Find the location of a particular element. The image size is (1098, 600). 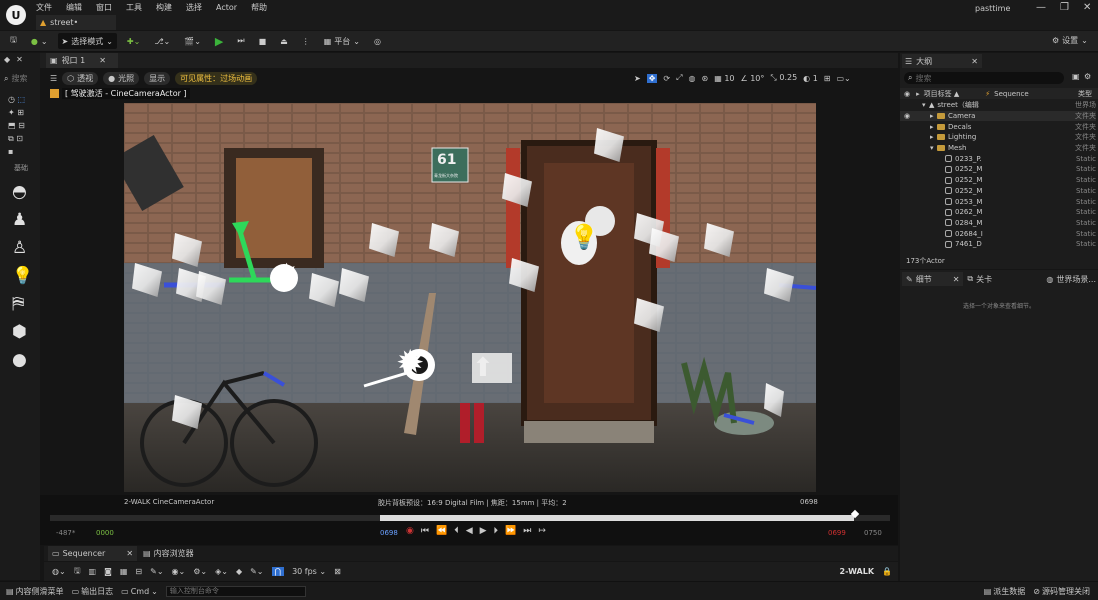

stop-icon: ■ is located at coordinates (263, 41).